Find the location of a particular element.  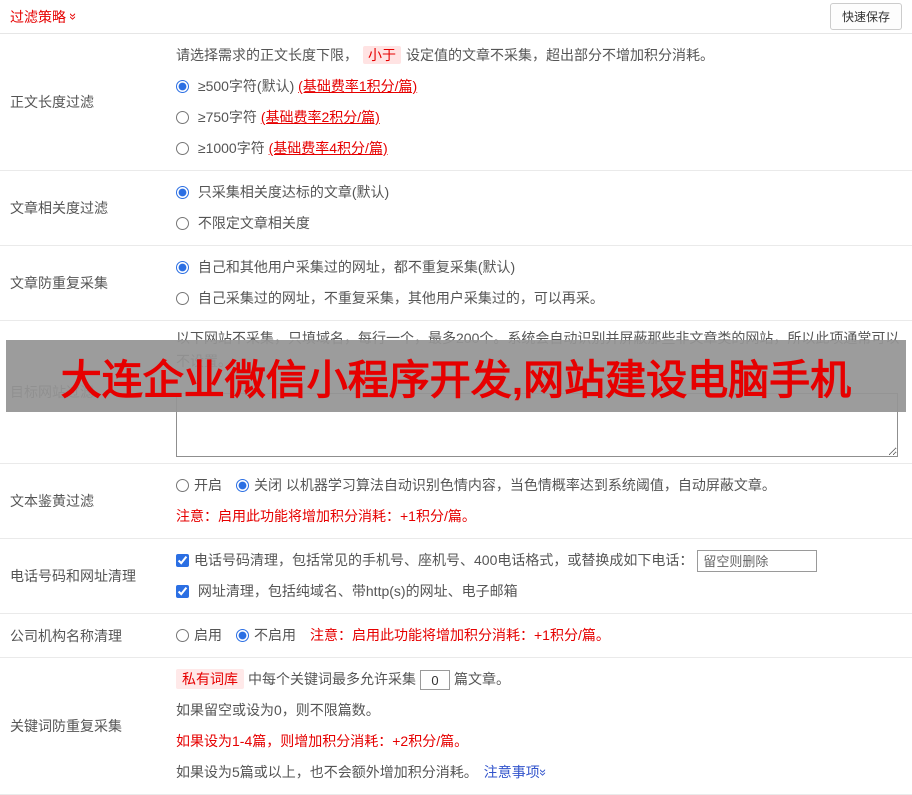

row-label-dedup: 文章防重复采集 is located at coordinates (59, 283).